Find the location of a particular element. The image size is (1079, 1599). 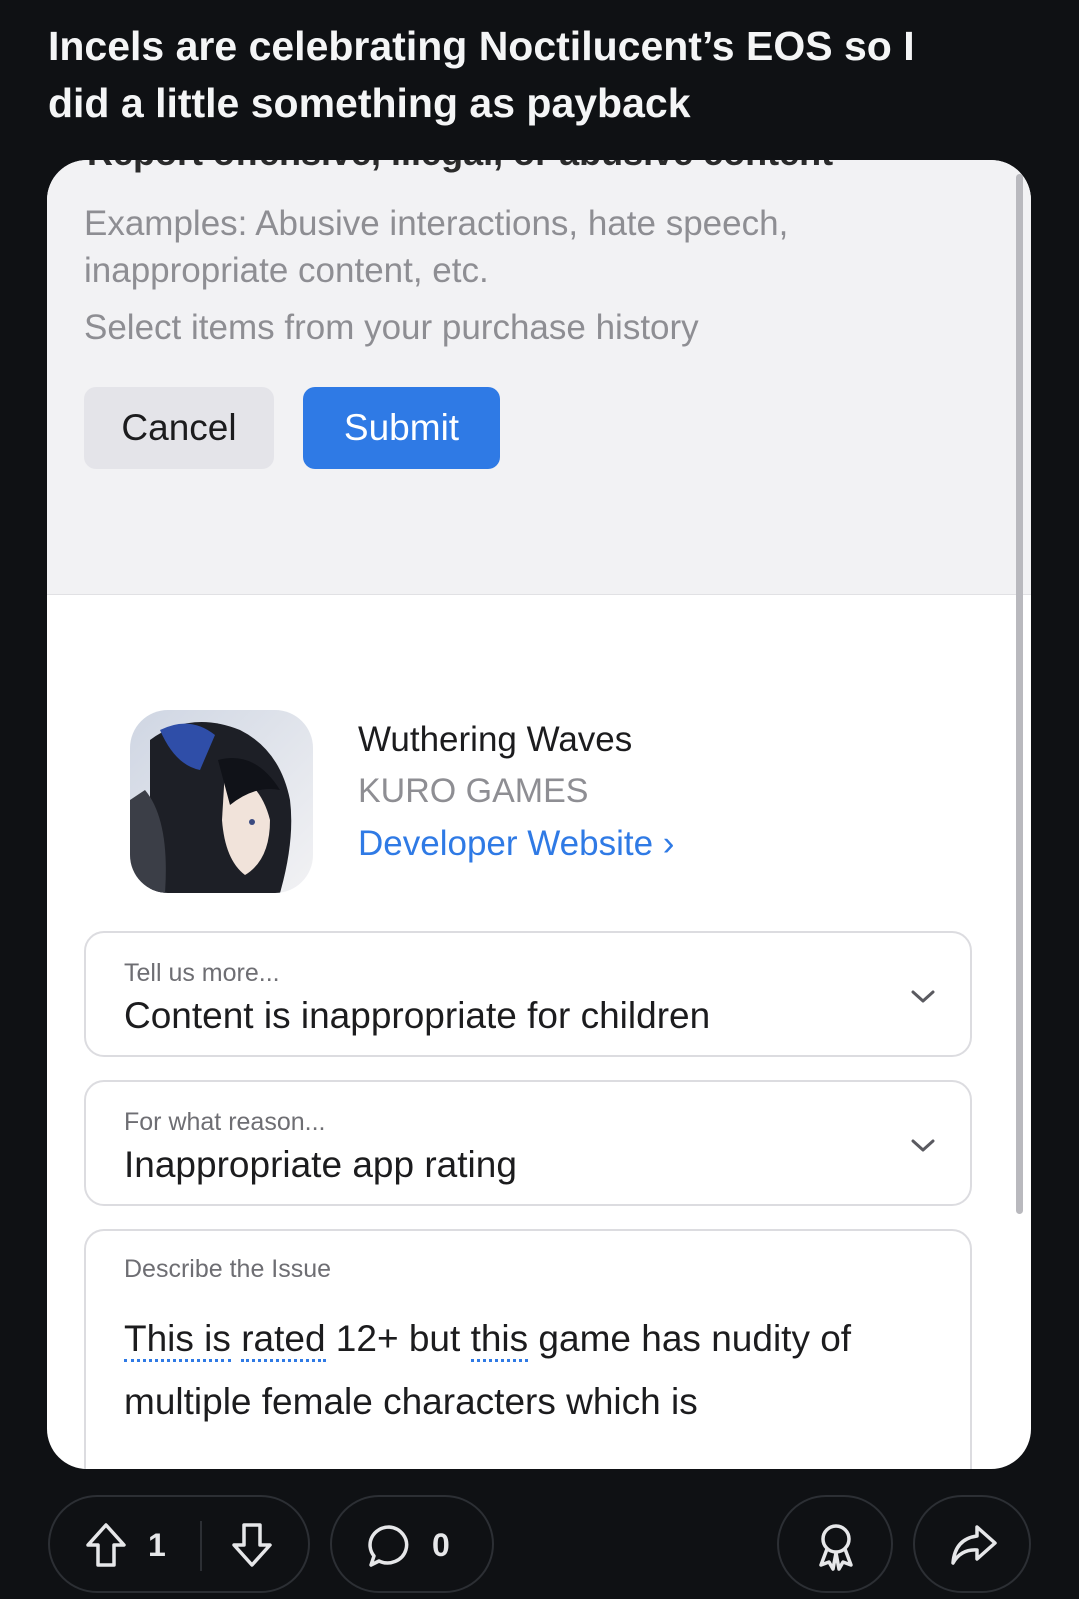

award-icon is located at coordinates (836, 1547).